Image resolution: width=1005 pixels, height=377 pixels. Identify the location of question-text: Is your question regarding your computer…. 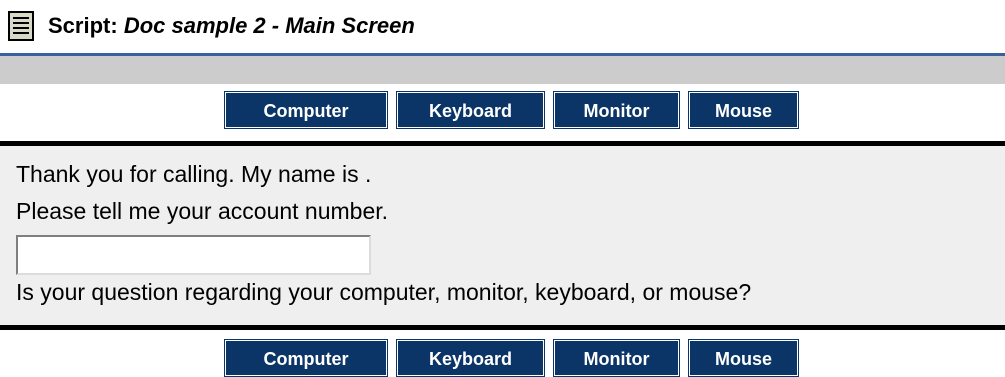
(384, 292).